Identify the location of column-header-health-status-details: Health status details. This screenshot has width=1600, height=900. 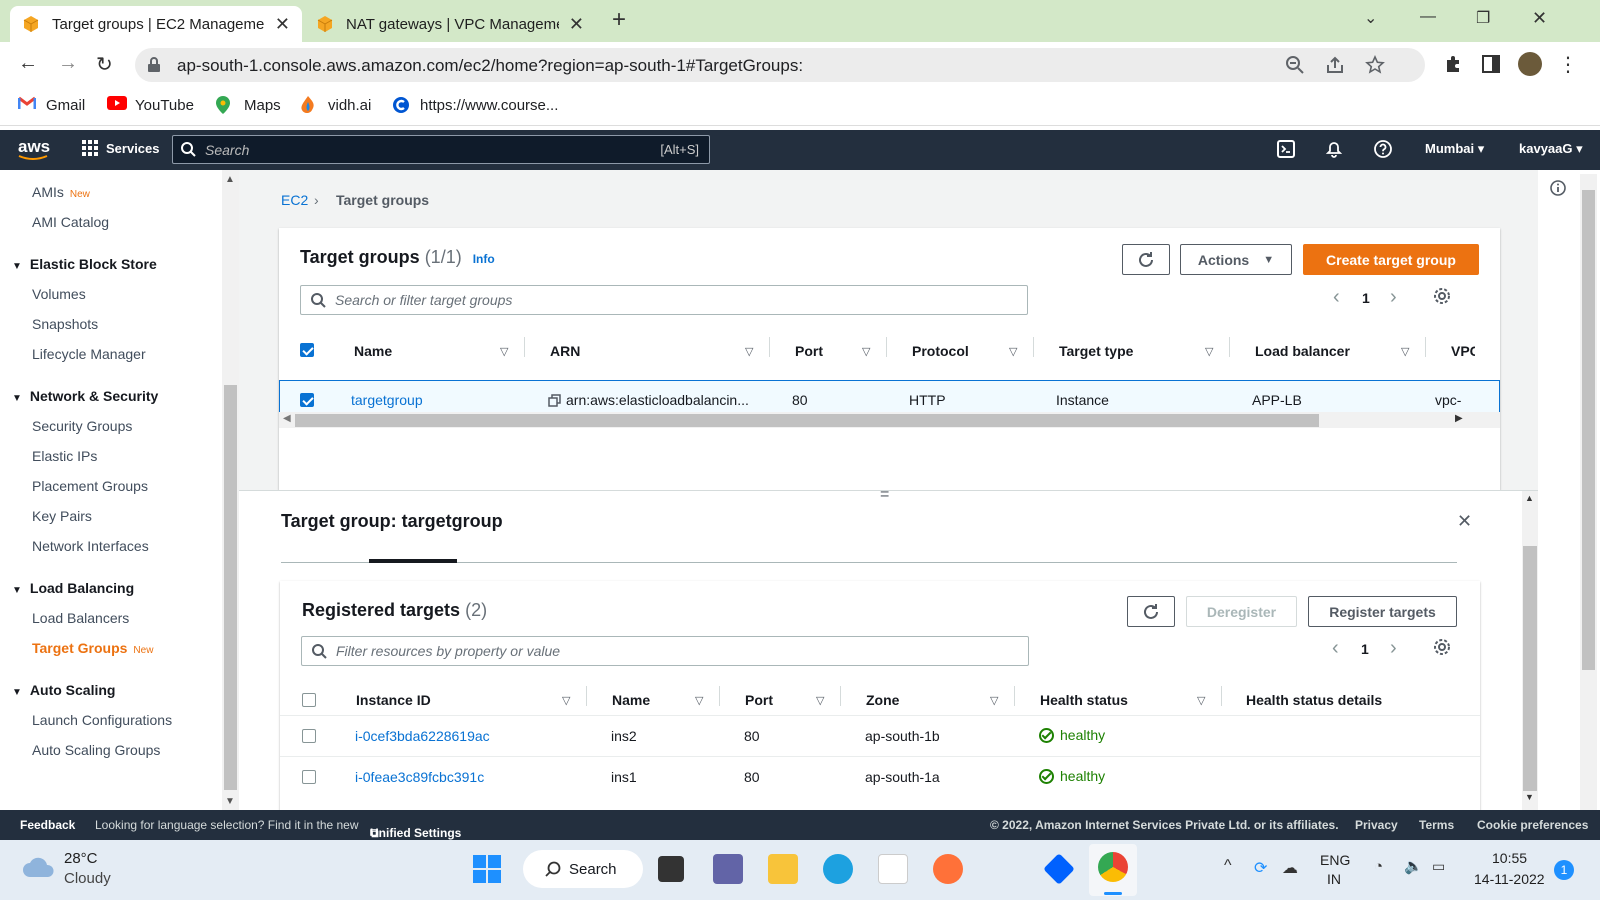
(1314, 700).